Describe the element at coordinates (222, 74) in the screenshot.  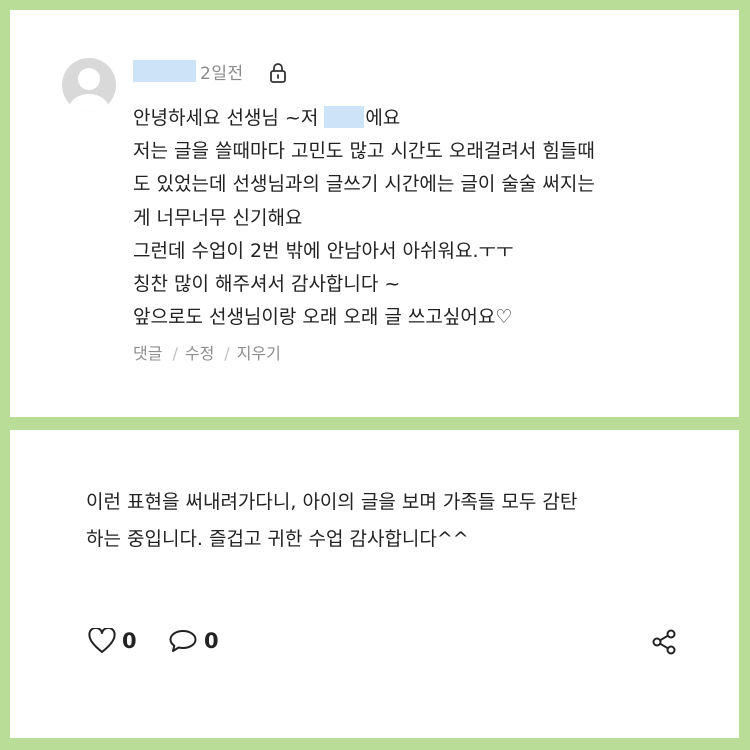
I see `comment-time: 2일전` at that location.